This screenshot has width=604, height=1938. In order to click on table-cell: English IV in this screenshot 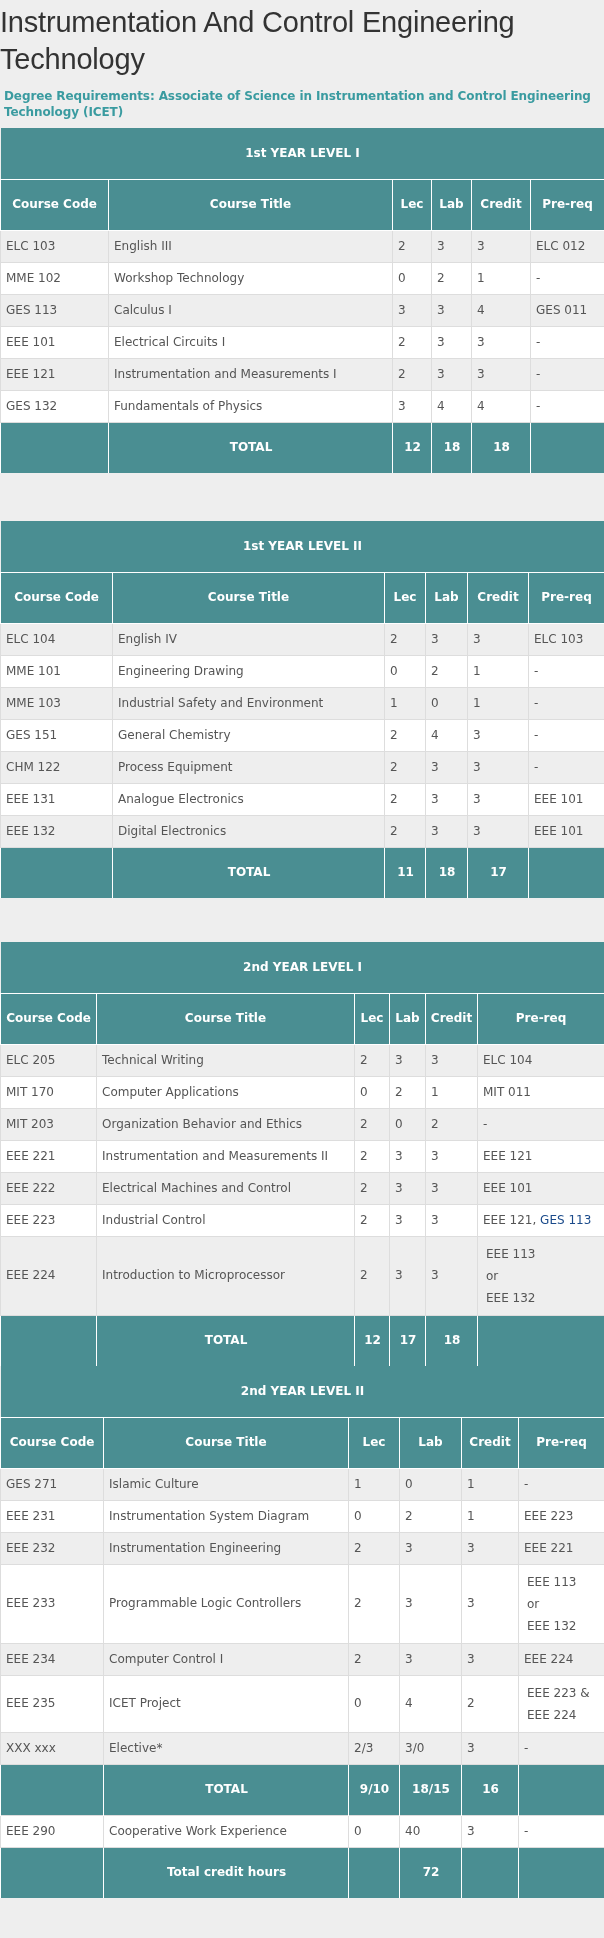, I will do `click(248, 639)`.